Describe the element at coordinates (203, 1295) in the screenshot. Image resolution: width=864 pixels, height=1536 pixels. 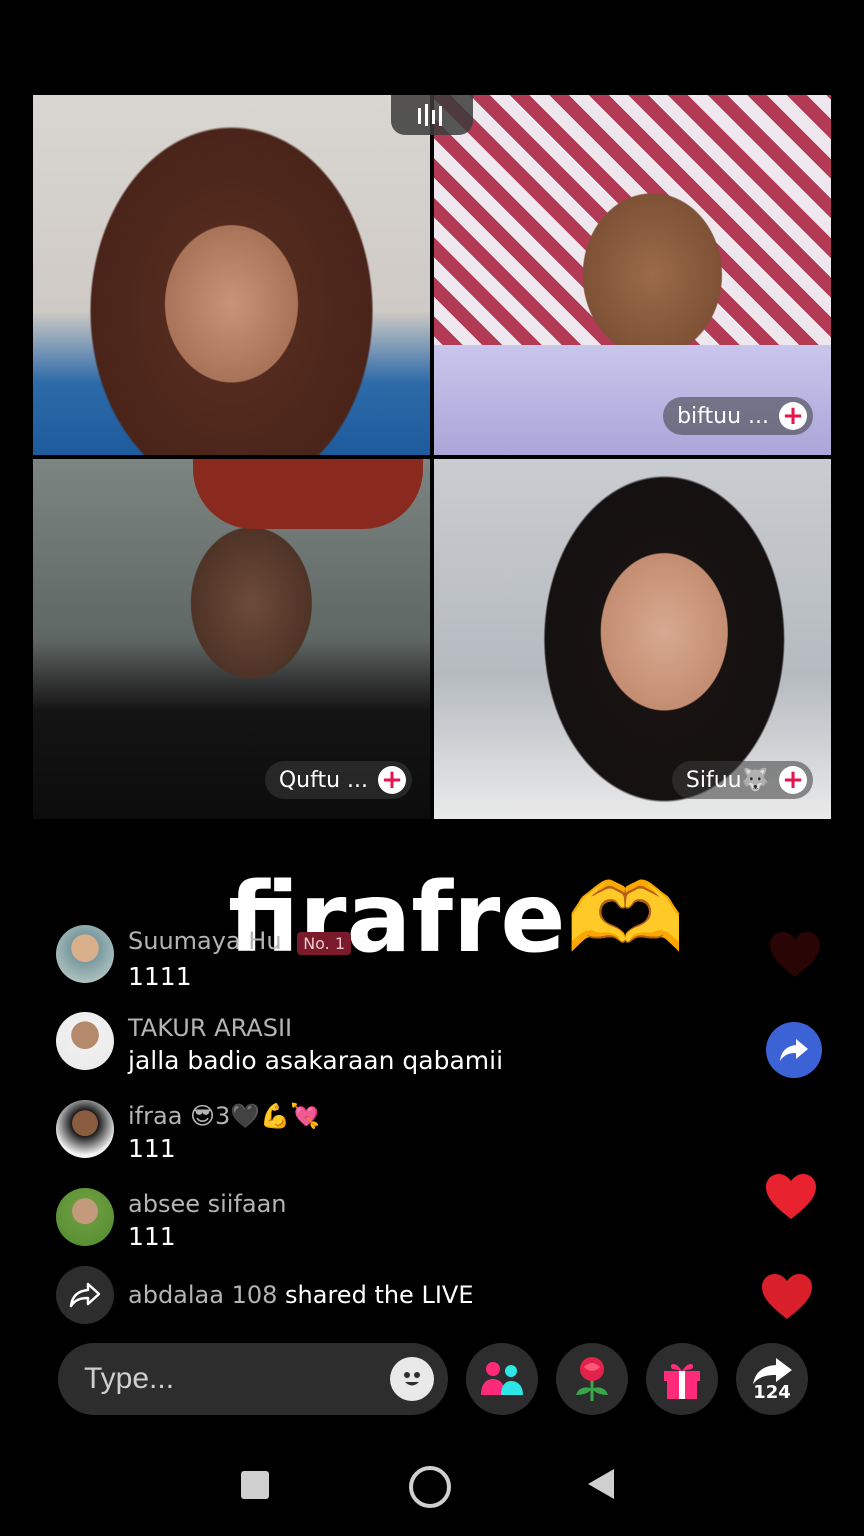
I see `share-username: abdalaa 108` at that location.